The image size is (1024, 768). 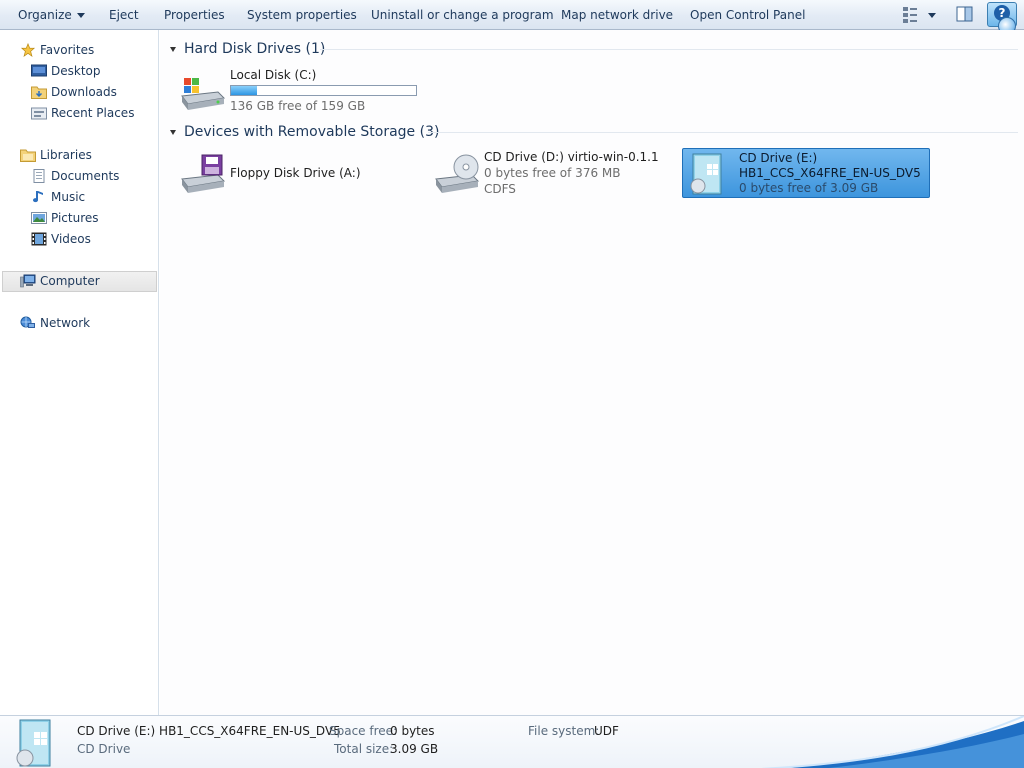 What do you see at coordinates (39, 70) in the screenshot?
I see `desktop-icon` at bounding box center [39, 70].